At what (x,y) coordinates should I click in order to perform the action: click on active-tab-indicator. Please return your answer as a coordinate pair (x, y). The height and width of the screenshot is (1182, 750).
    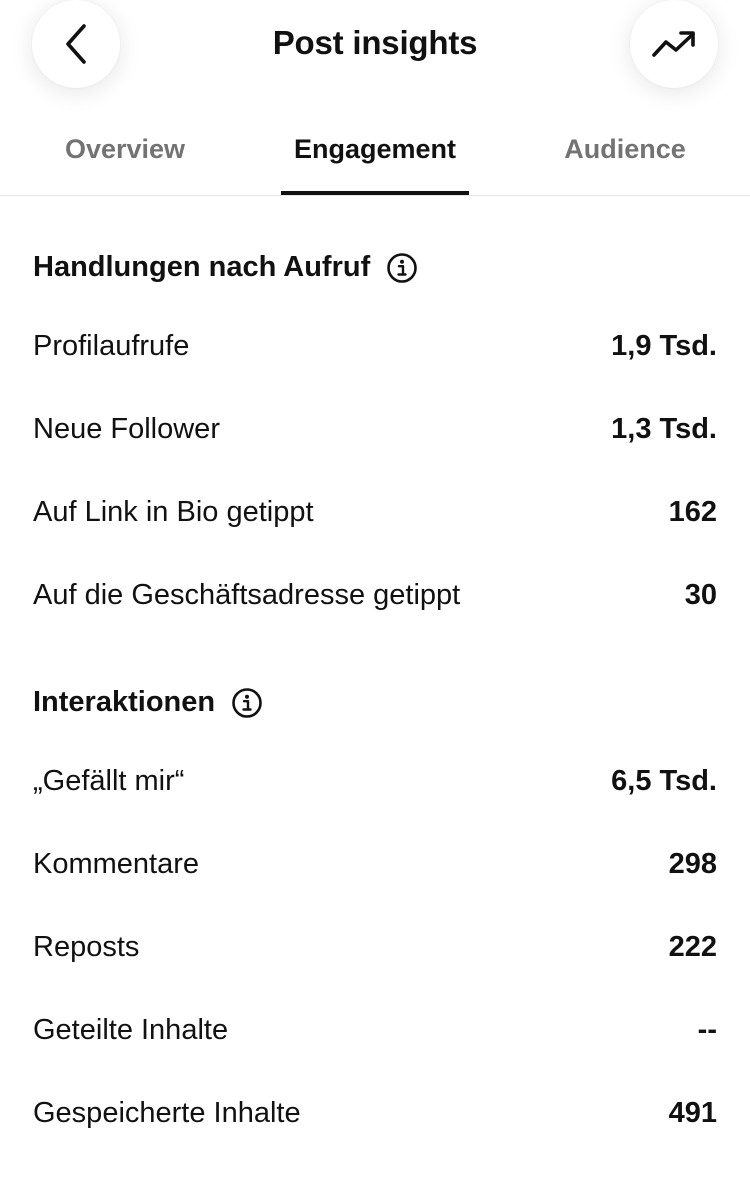
    Looking at the image, I should click on (375, 193).